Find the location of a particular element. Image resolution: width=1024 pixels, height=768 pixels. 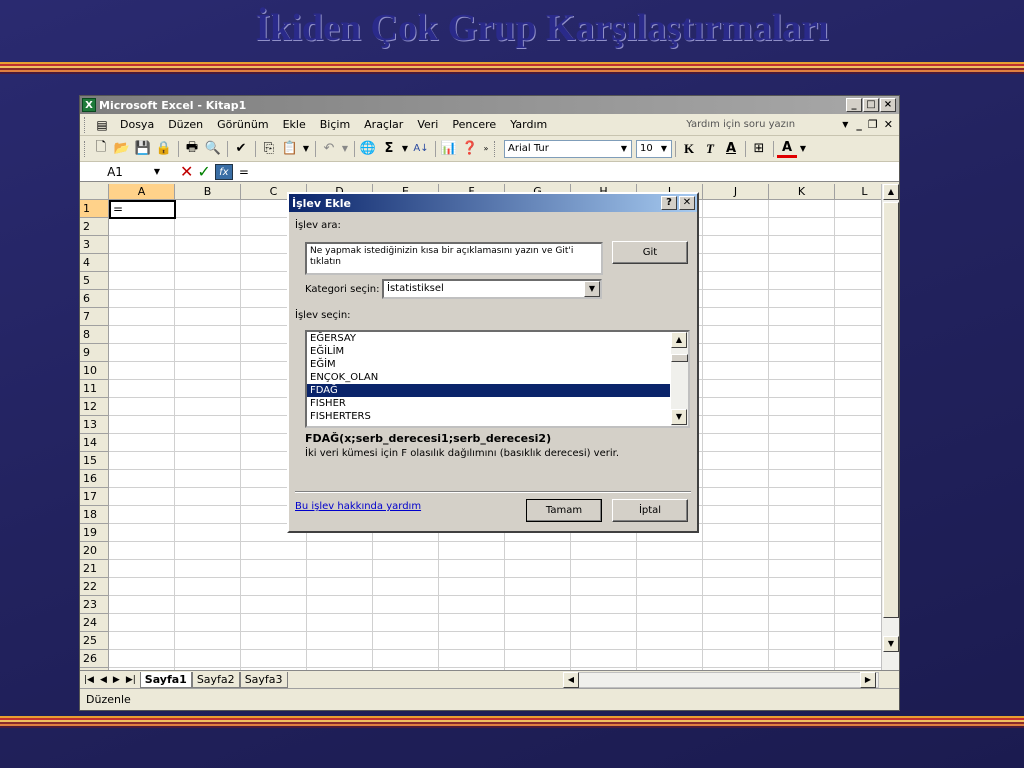

column-header: J is located at coordinates (736, 192).